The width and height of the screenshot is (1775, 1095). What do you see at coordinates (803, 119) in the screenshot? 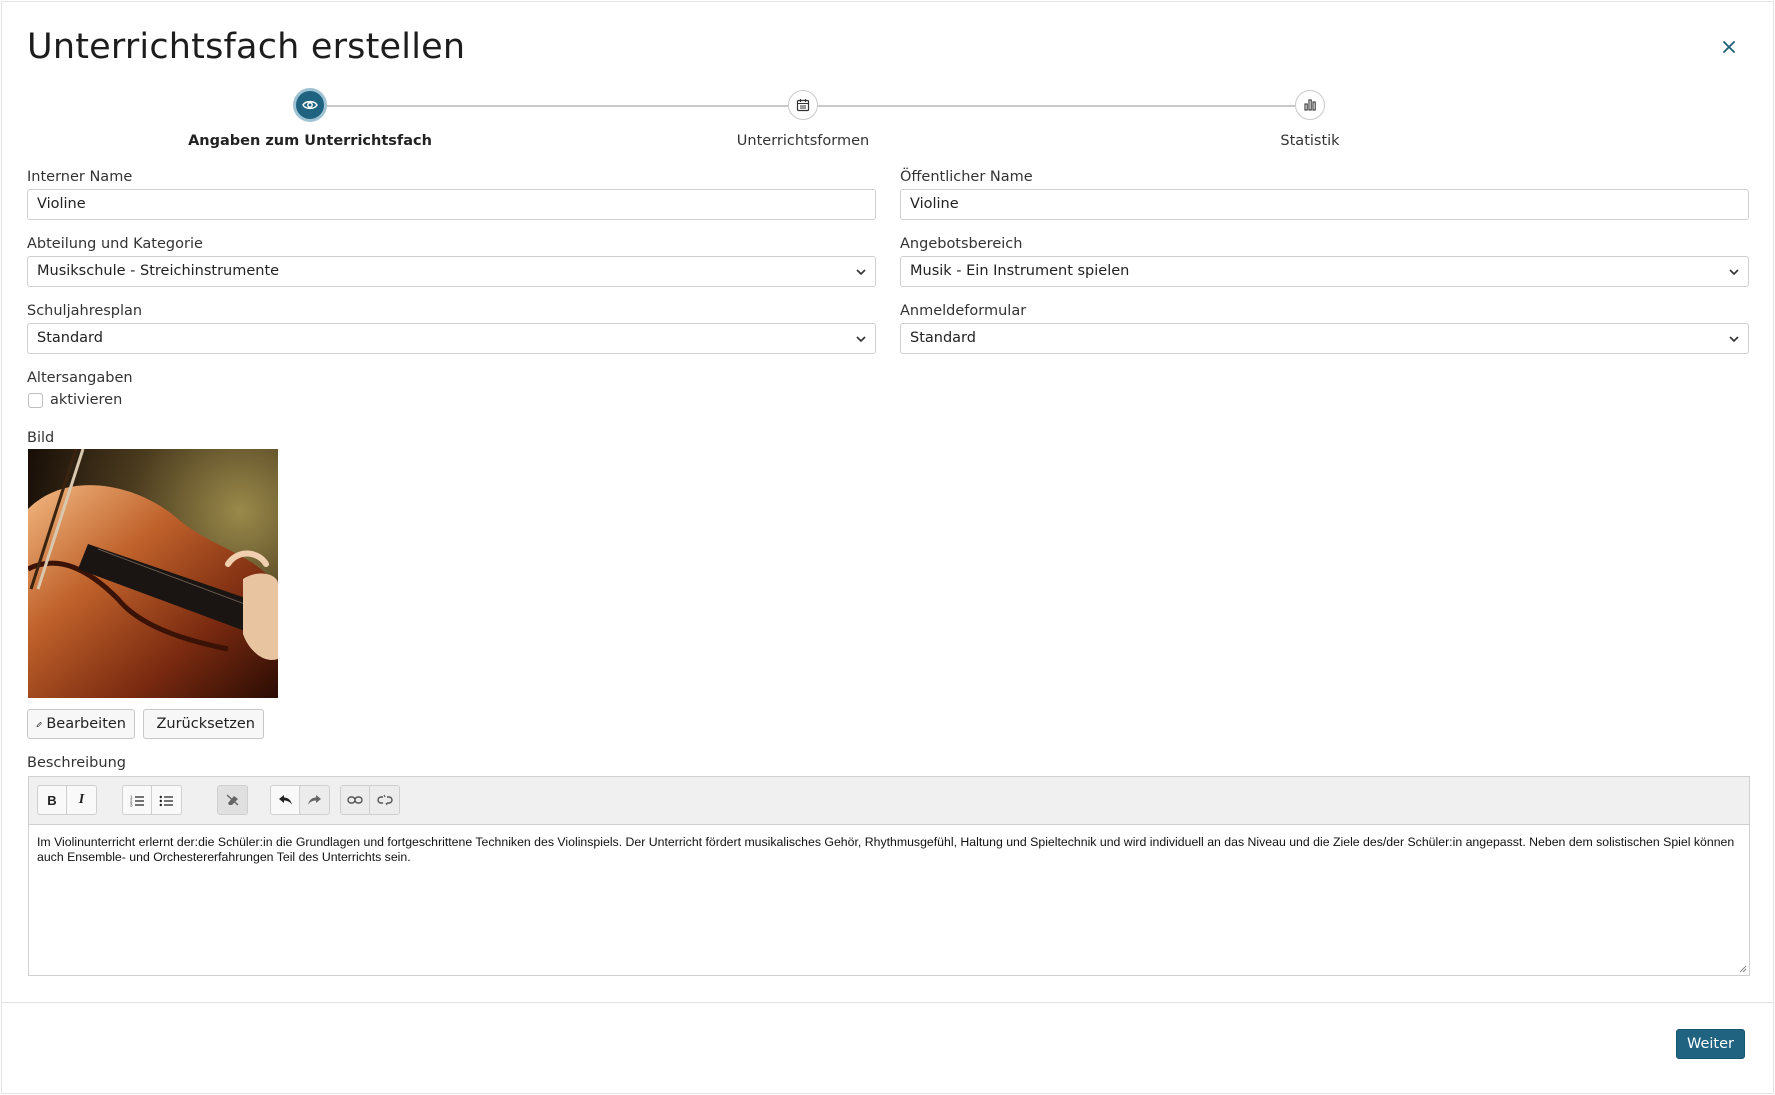
I see `step-lesson-forms: Unterrichtsformen` at bounding box center [803, 119].